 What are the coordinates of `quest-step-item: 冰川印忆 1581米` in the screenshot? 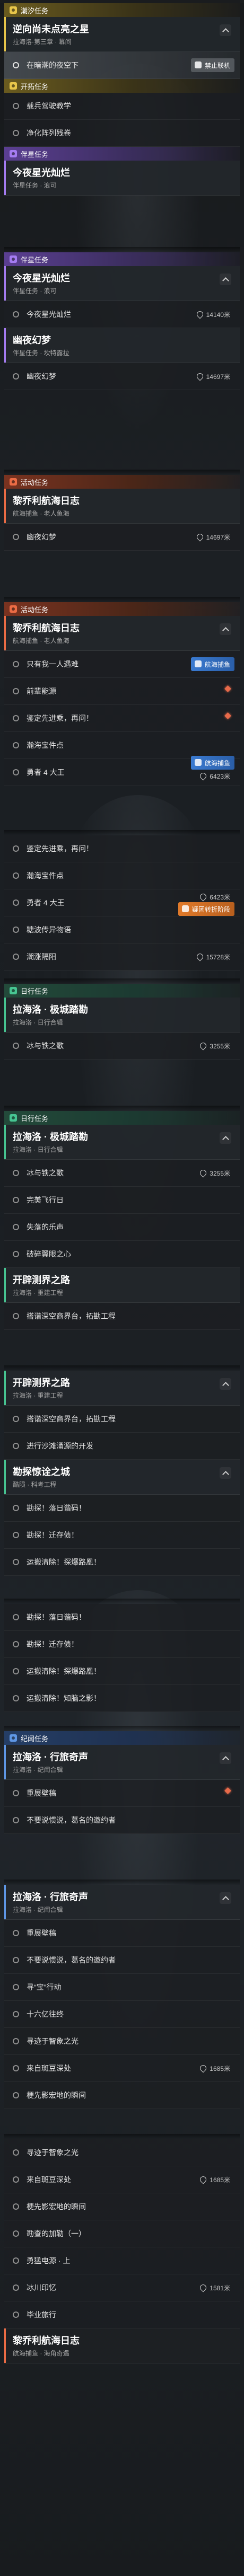 It's located at (122, 2287).